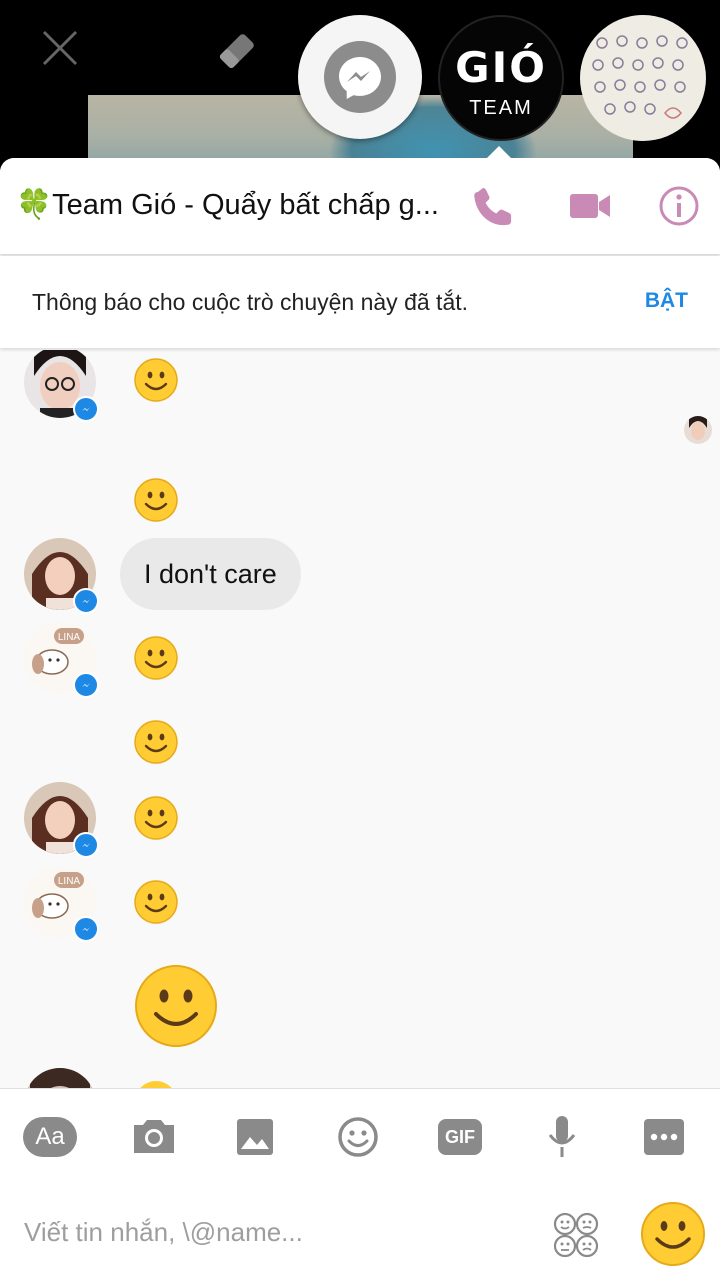 The width and height of the screenshot is (720, 1280). Describe the element at coordinates (154, 1137) in the screenshot. I see `camera-icon` at that location.